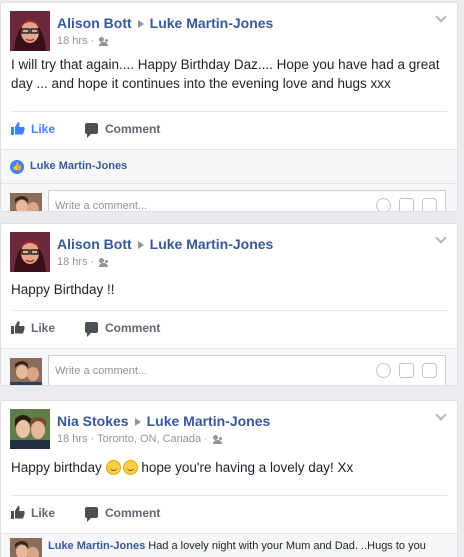 This screenshot has width=464, height=557. I want to click on author-name: Nia Stokes, so click(93, 421).